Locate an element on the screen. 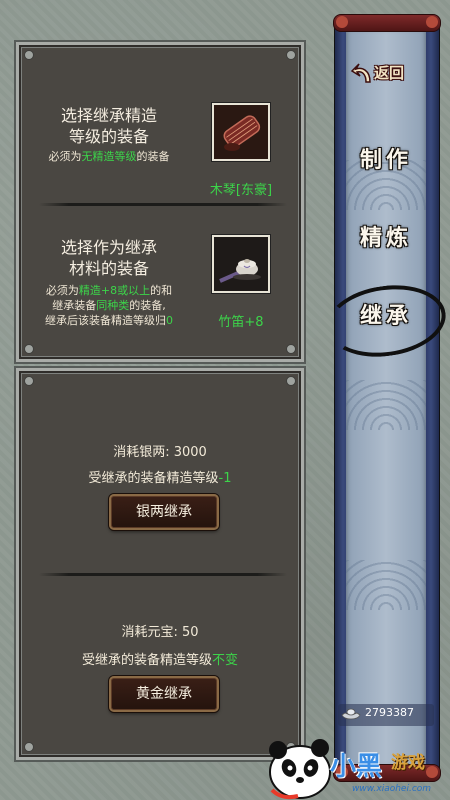 The image size is (450, 800). gold-inherit-button: 黄金继承 is located at coordinates (164, 694).